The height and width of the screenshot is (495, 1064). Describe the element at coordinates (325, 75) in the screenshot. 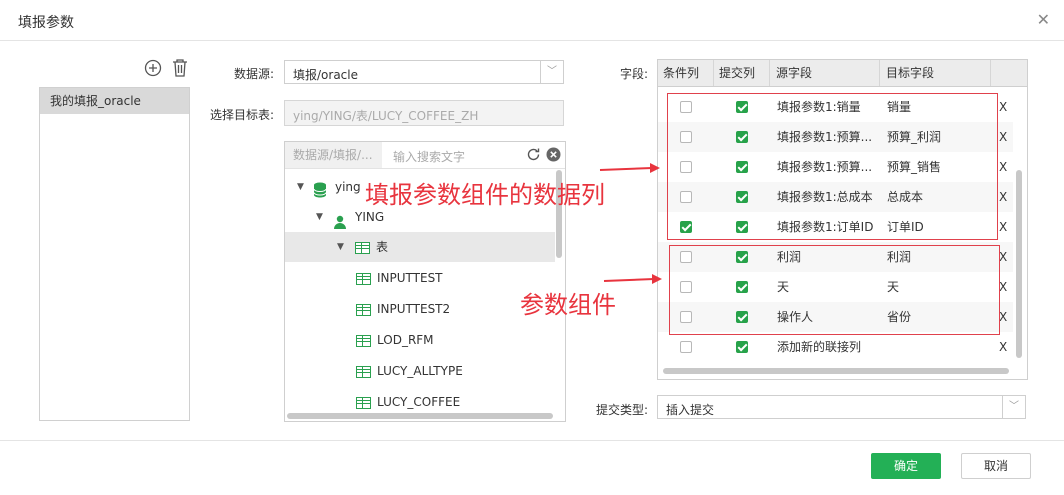

I see `datasource-value: 填报/oracle` at that location.